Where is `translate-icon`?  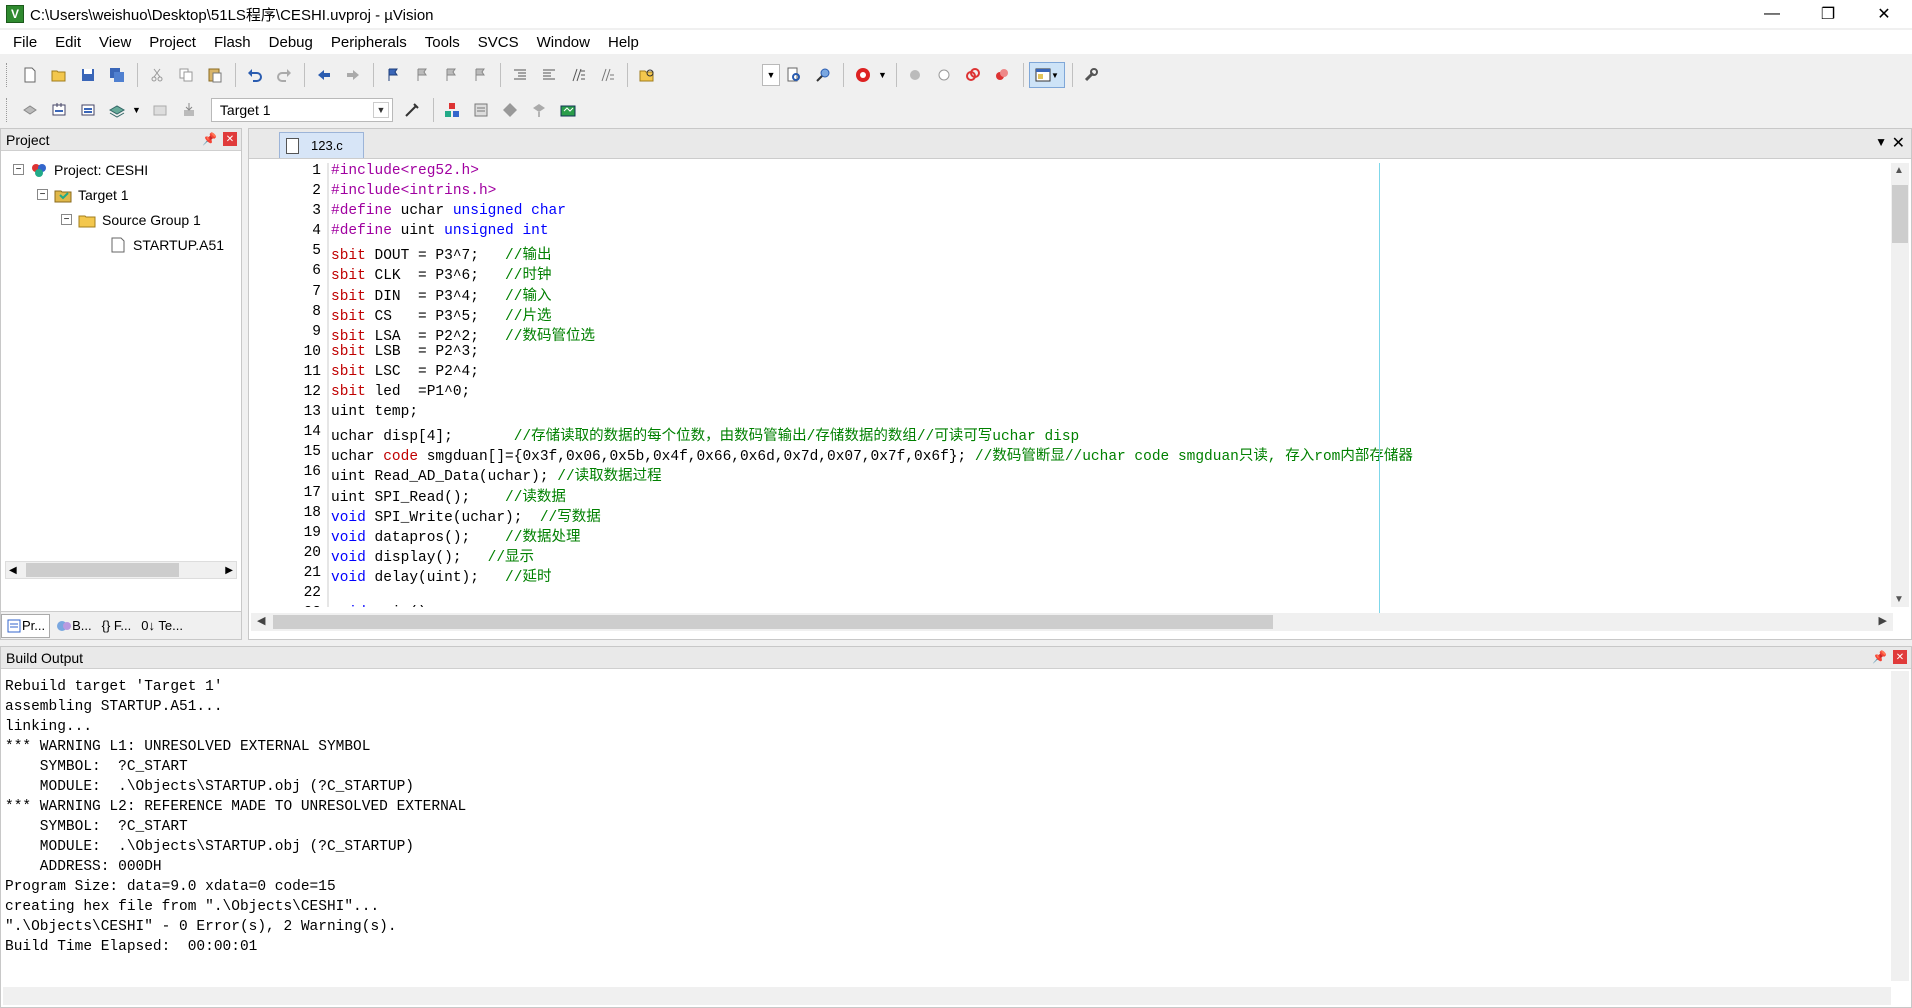 translate-icon is located at coordinates (29, 110).